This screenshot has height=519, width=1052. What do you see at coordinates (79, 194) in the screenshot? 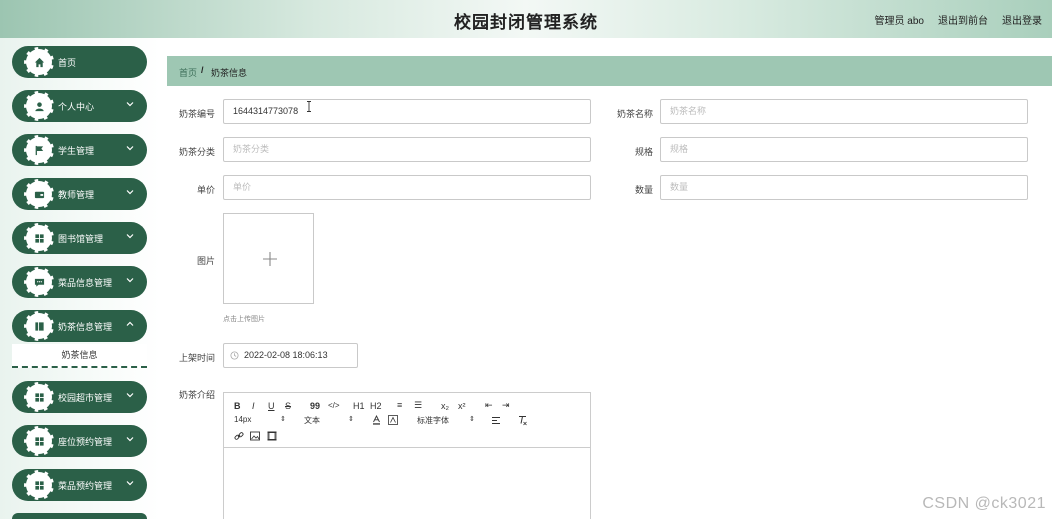
I see `sidebar-item-teachers: 教师管理` at bounding box center [79, 194].